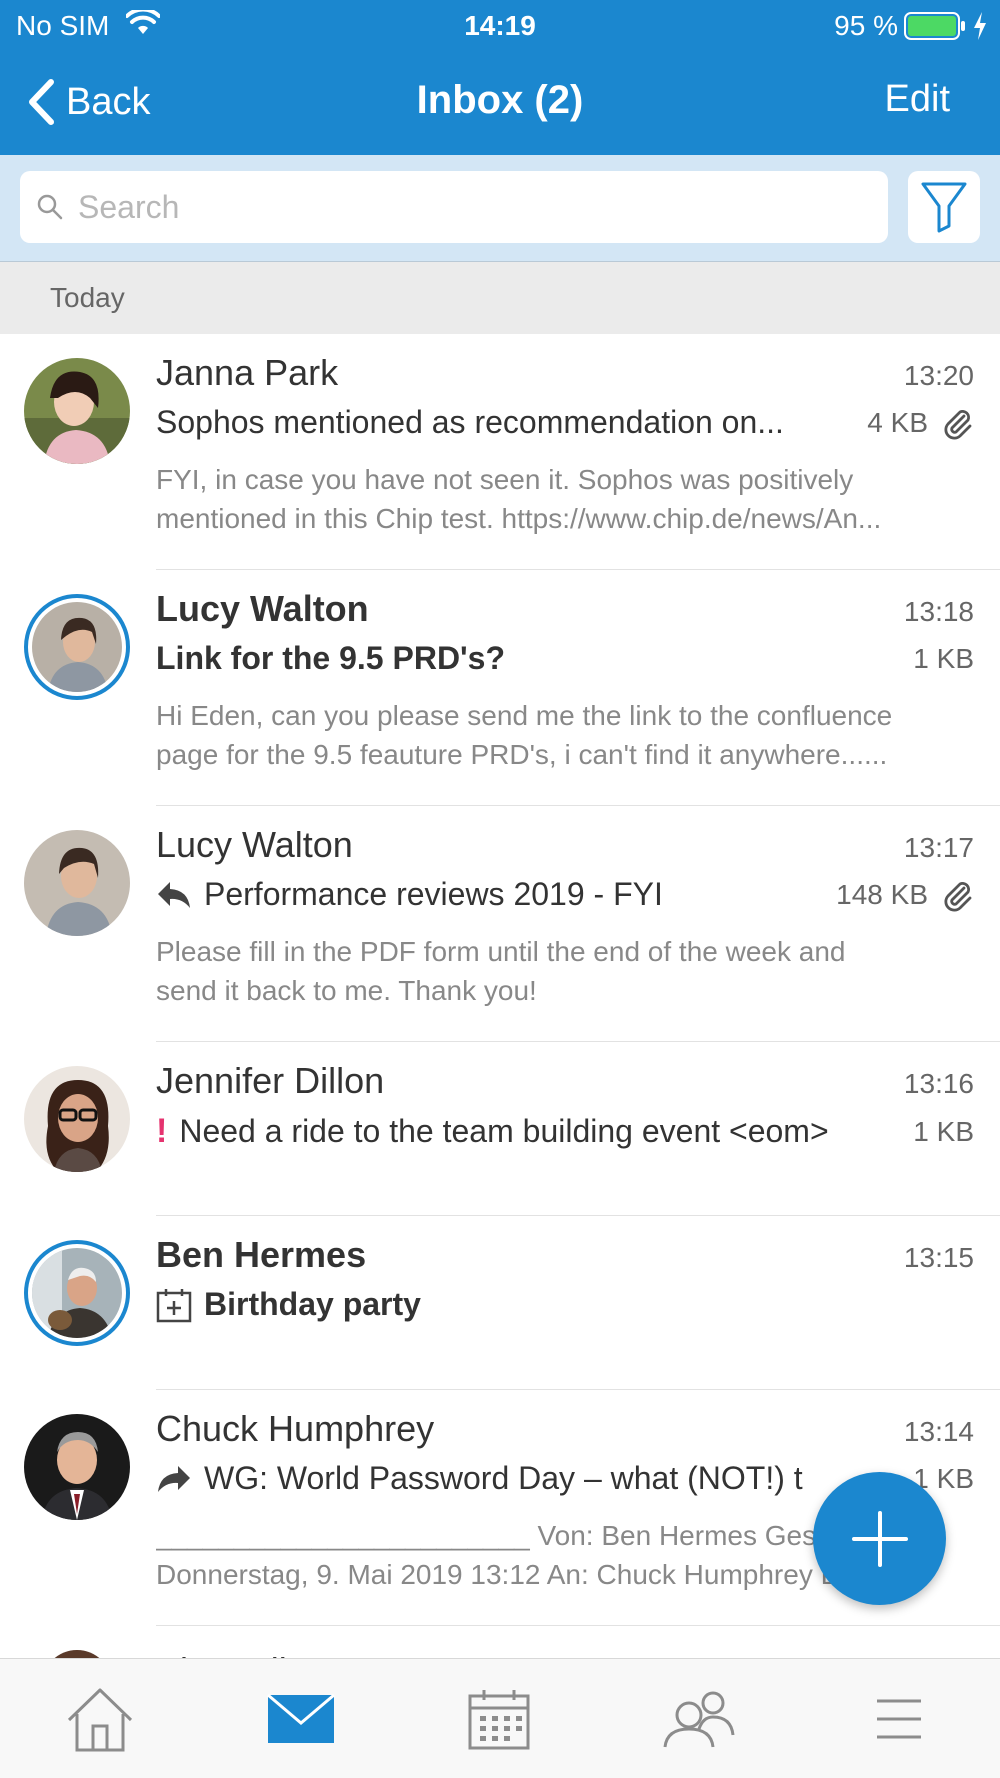 Image resolution: width=1000 pixels, height=1778 pixels. I want to click on search-box, so click(454, 207).